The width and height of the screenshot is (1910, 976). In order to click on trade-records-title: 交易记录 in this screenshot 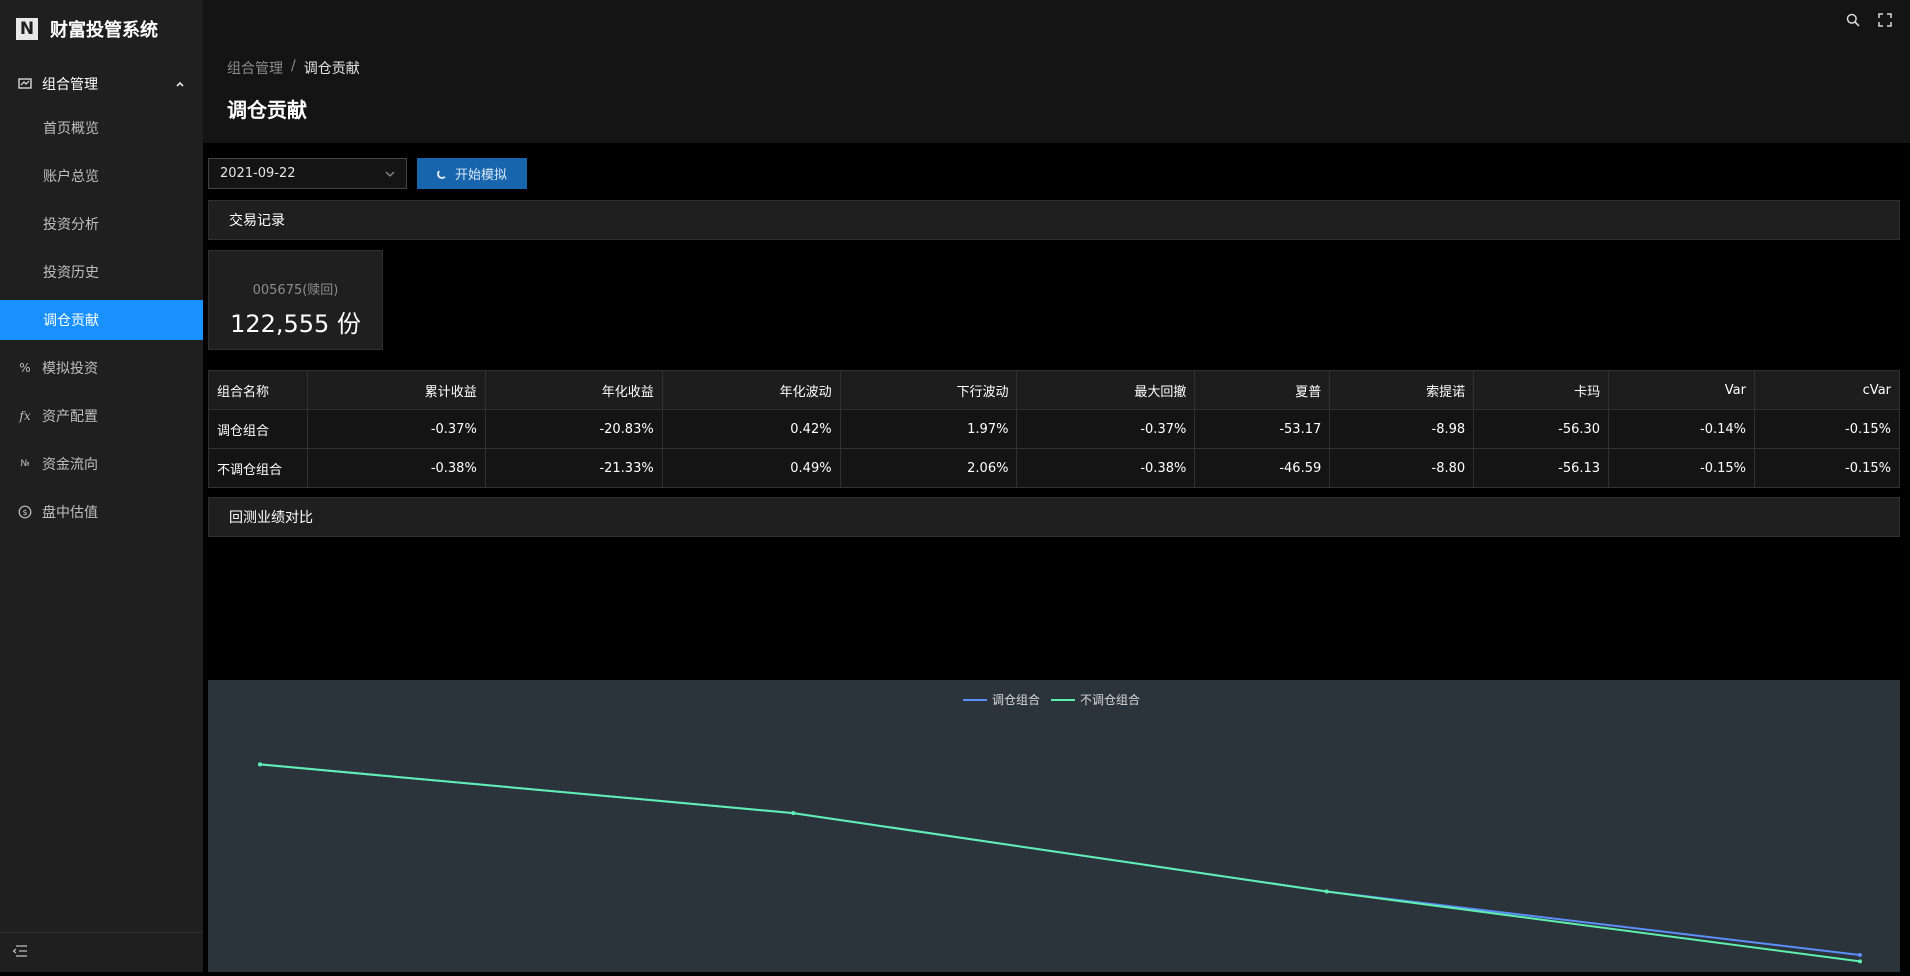, I will do `click(257, 221)`.